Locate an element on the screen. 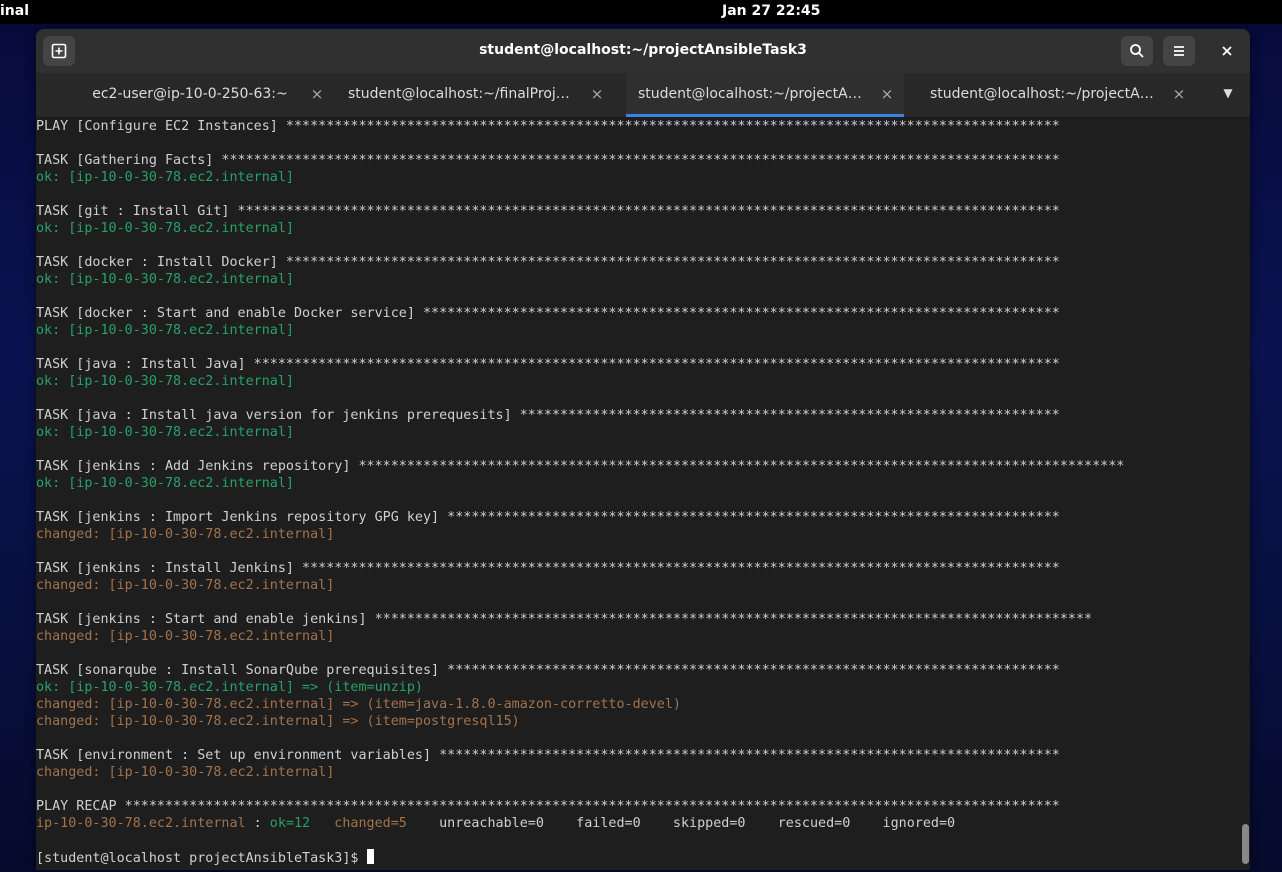 Image resolution: width=1282 pixels, height=872 pixels. tab-project-ansible-2: student@localhost:~/projectAnsi… × is located at coordinates (1057, 95).